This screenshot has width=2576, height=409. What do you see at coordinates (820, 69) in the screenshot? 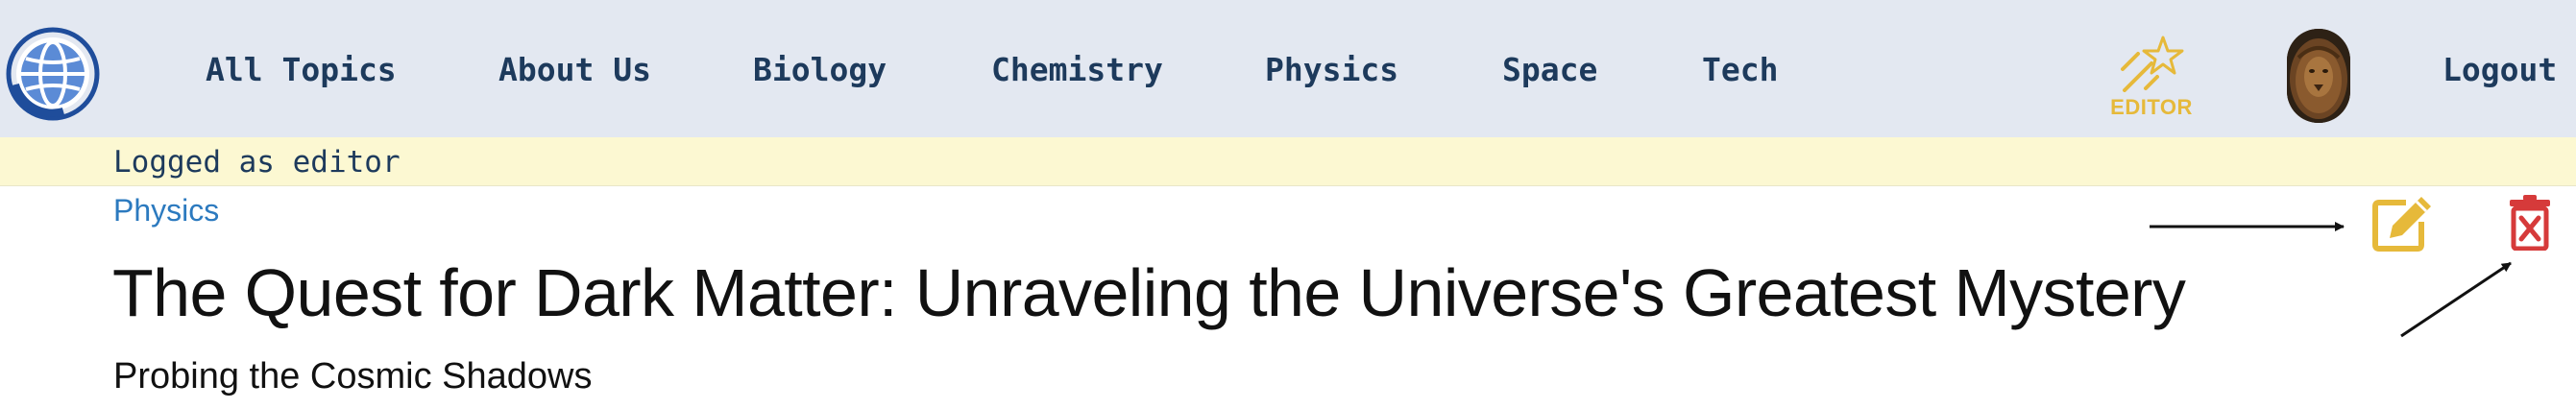
I see `nav-biology: Biology` at bounding box center [820, 69].